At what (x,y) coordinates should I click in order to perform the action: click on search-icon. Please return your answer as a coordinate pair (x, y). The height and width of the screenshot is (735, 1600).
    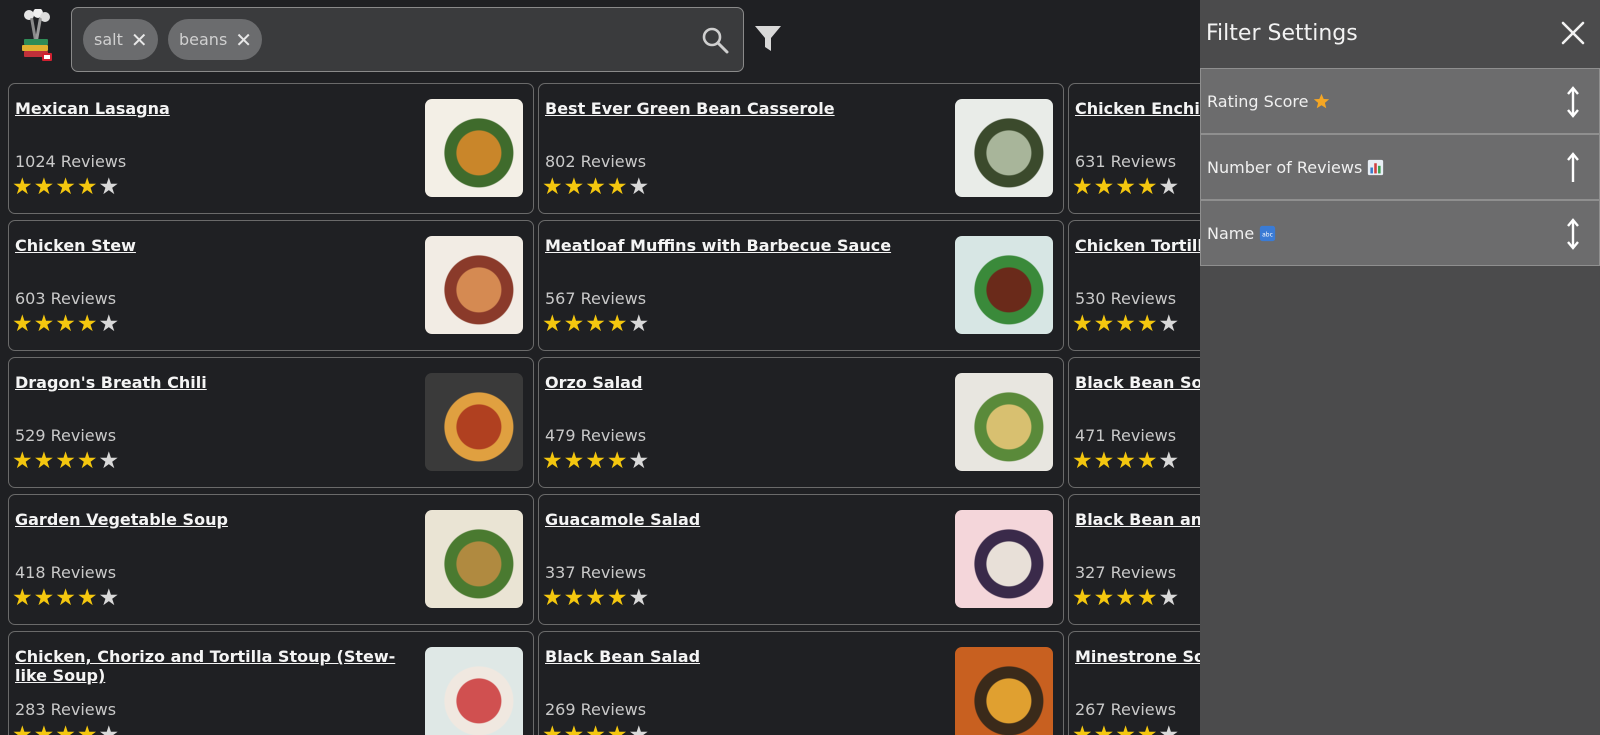
    Looking at the image, I should click on (715, 40).